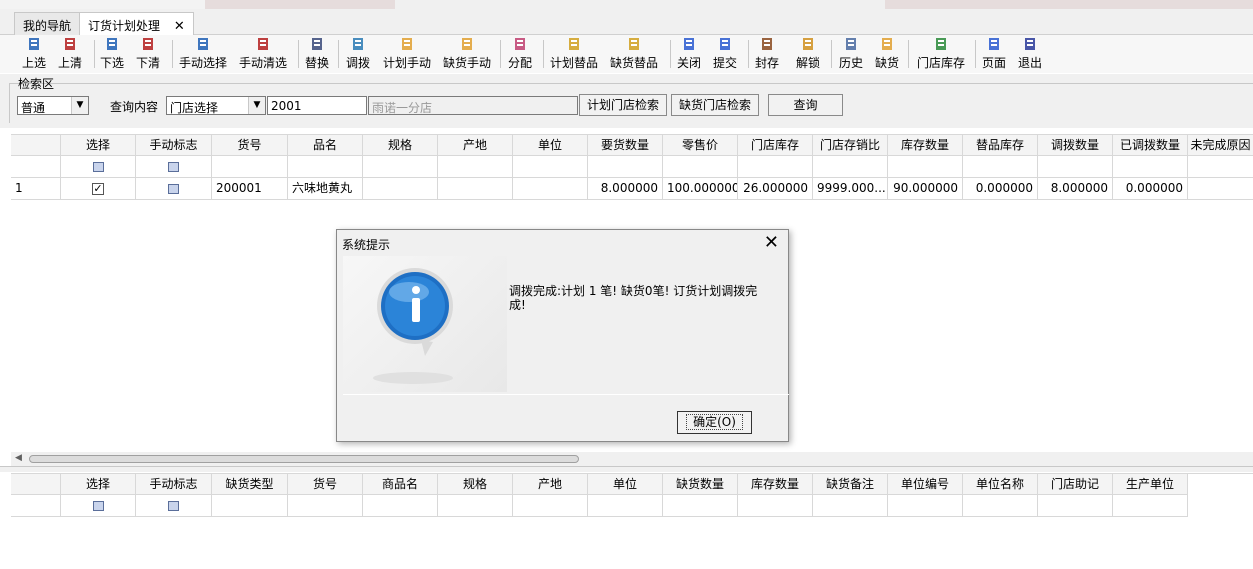 The height and width of the screenshot is (569, 1253). Describe the element at coordinates (941, 54) in the screenshot. I see `toolbar-button-19: 门店库存` at that location.